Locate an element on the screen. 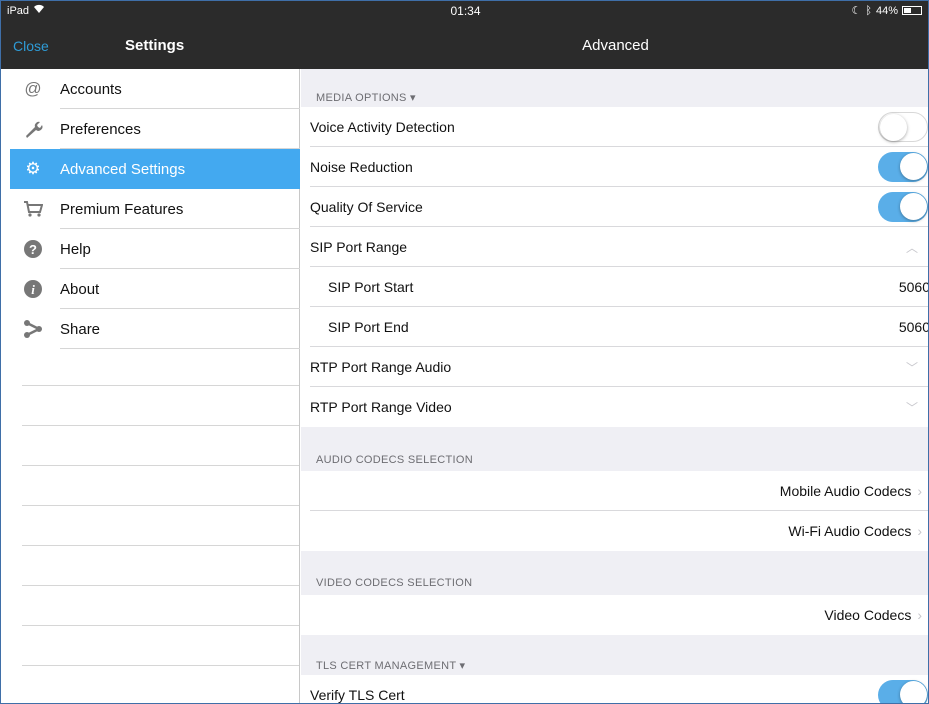  sidebar-item-label: Help is located at coordinates (75, 249).